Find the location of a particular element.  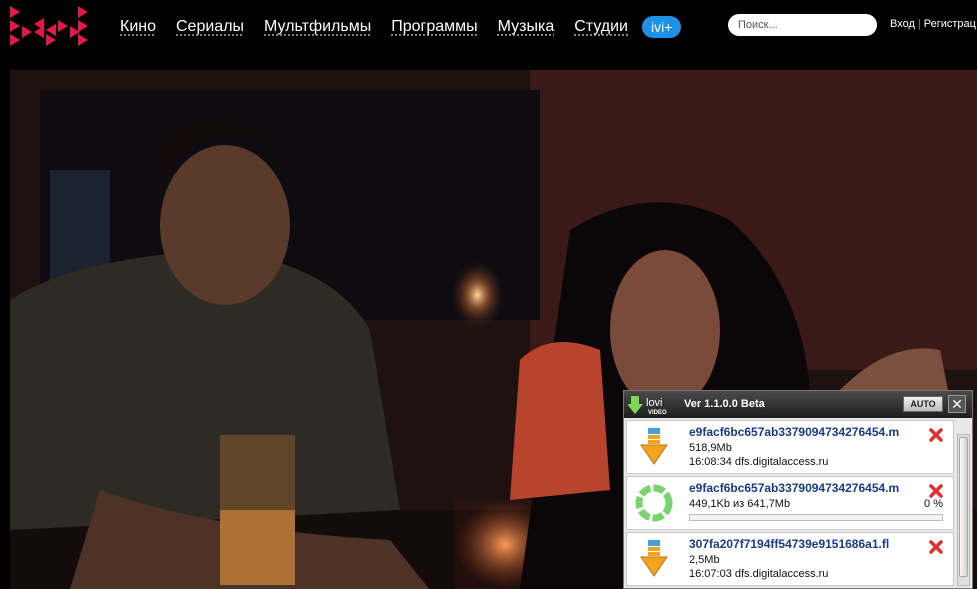

ivi-logo is located at coordinates (49, 26).